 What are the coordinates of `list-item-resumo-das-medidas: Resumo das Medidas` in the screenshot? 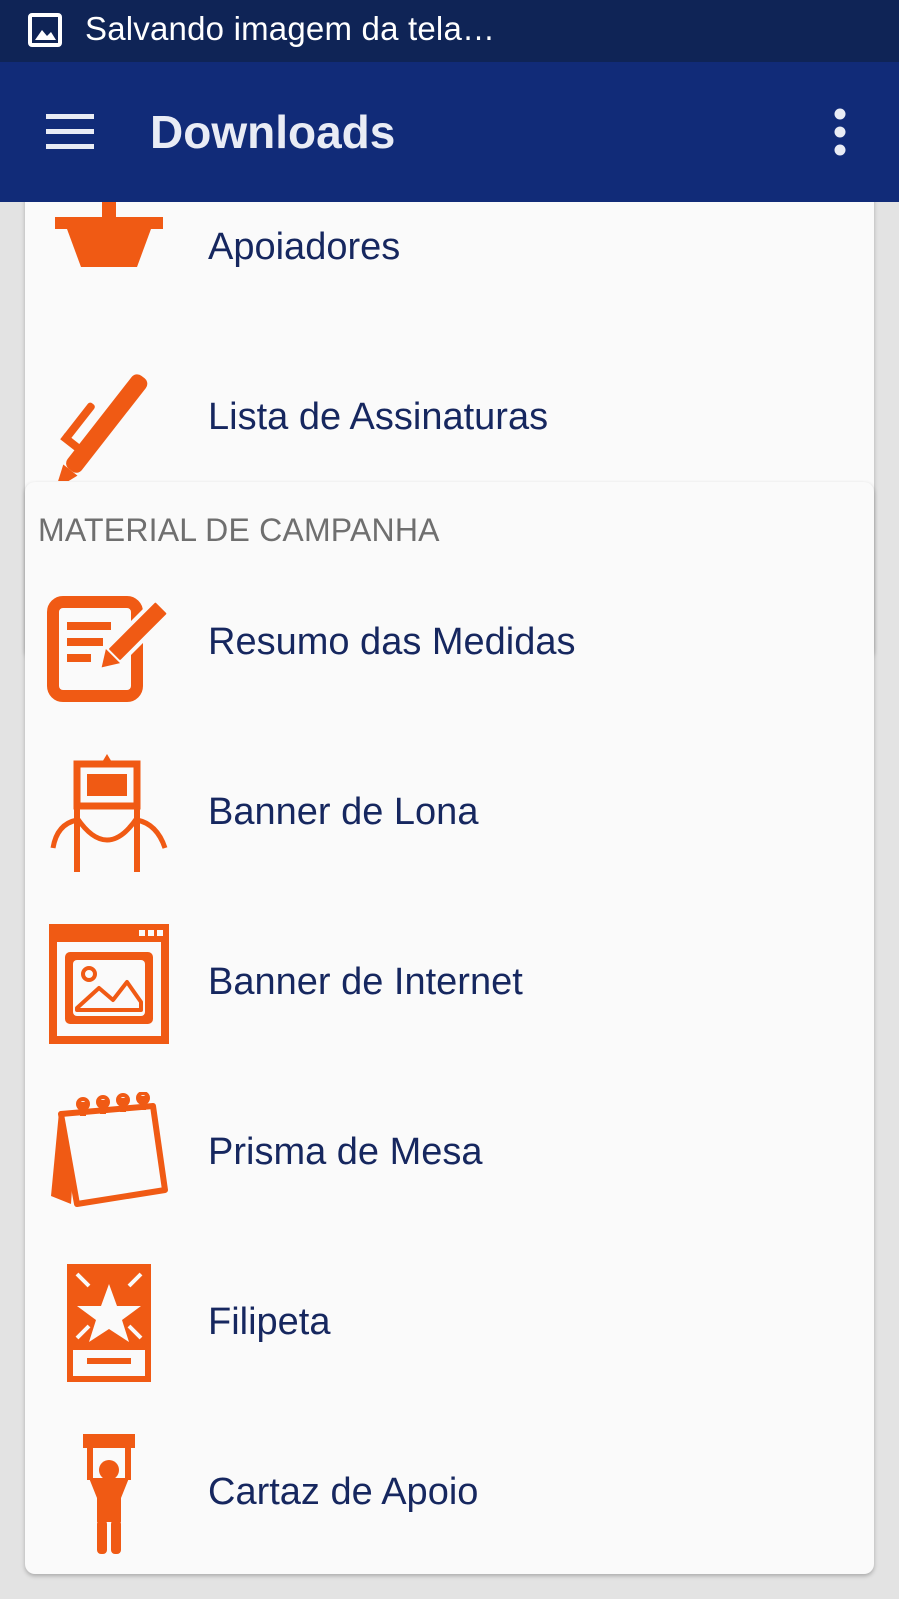 It's located at (449, 642).